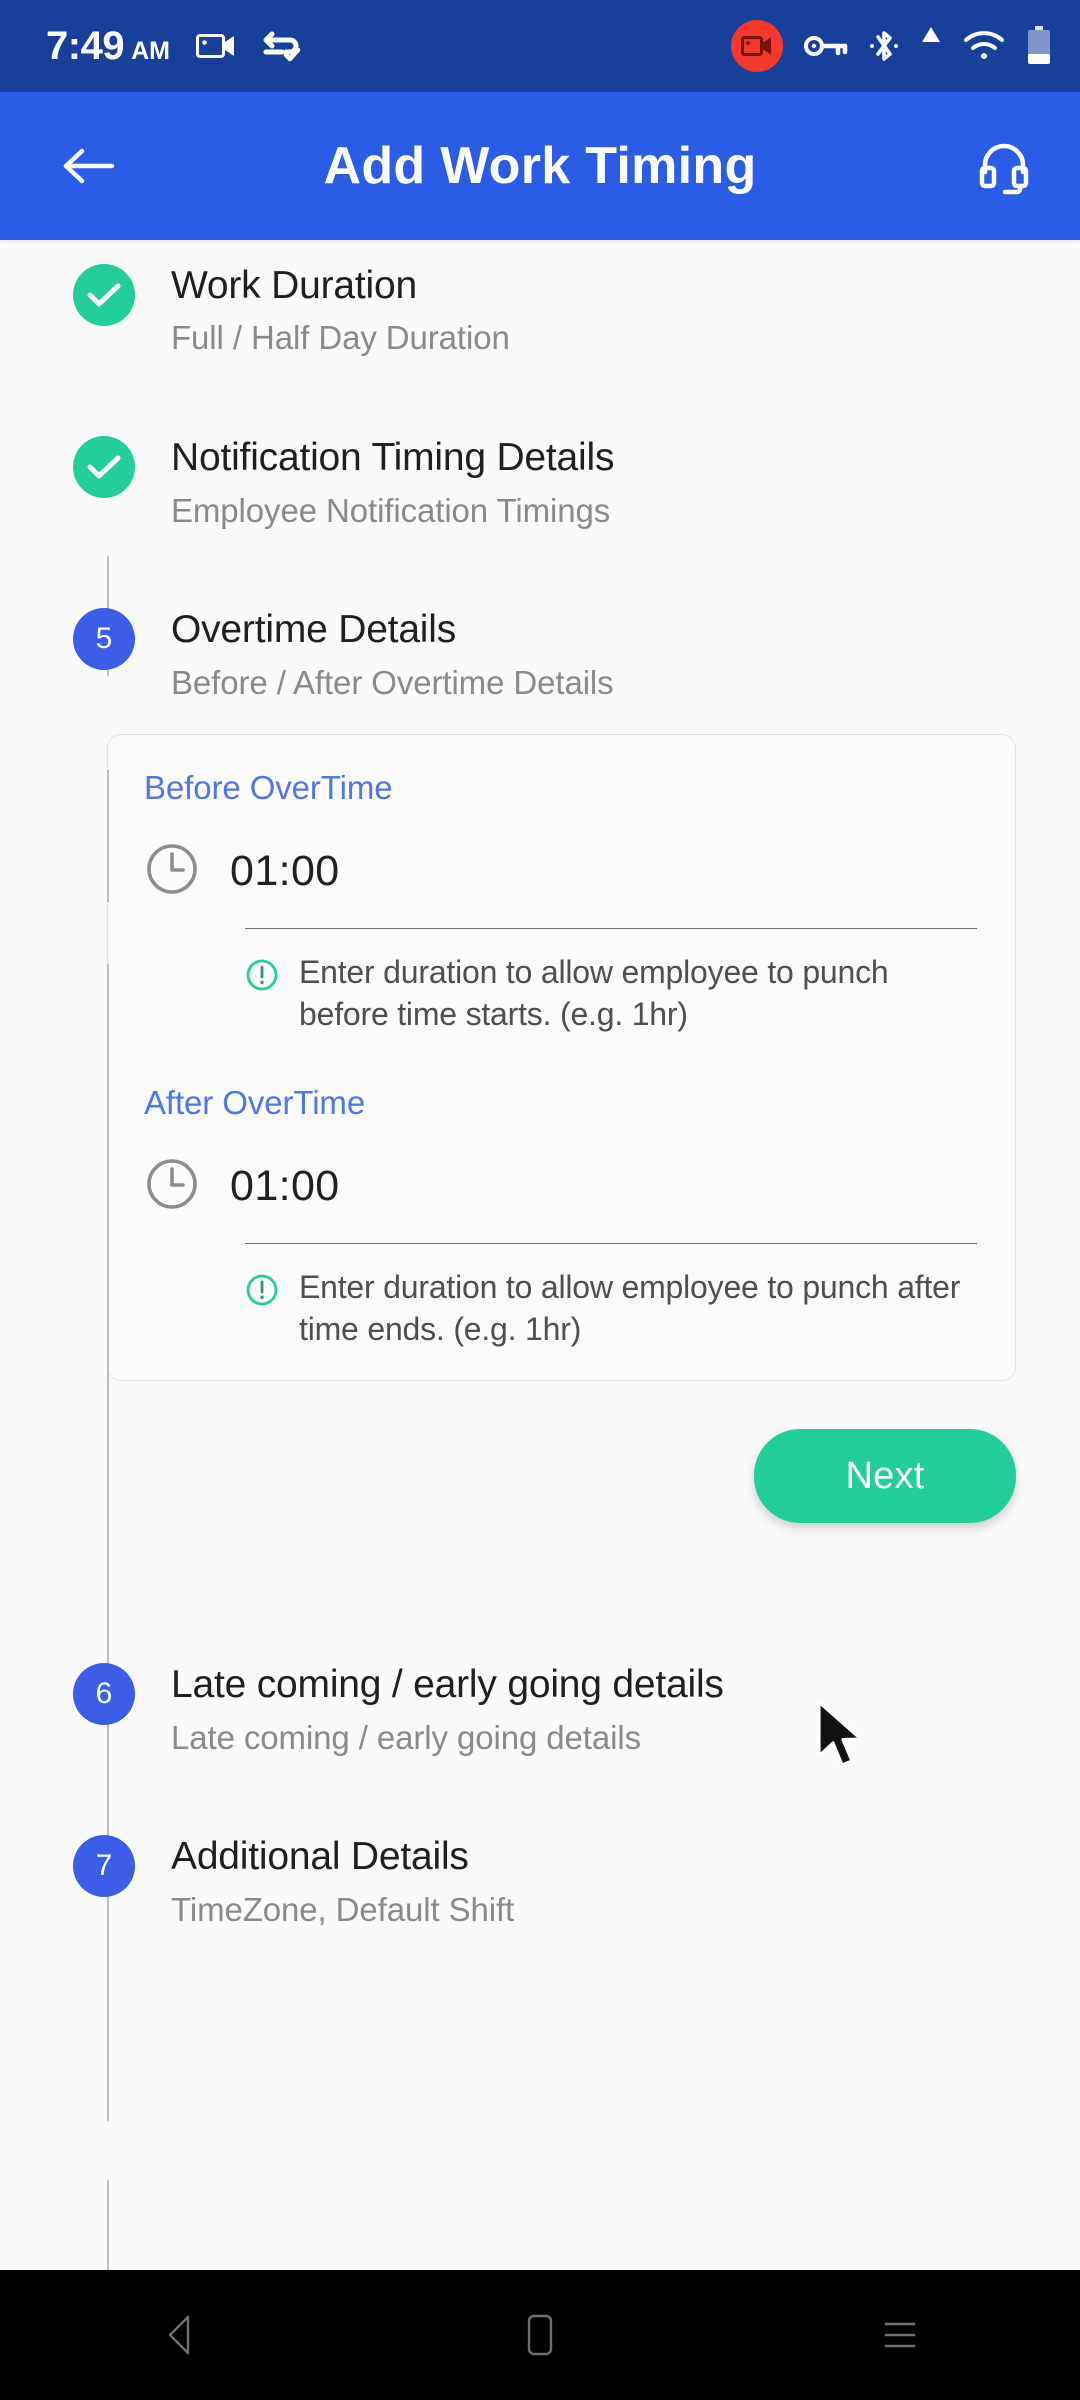  Describe the element at coordinates (611, 929) in the screenshot. I see `before-overtime-underline` at that location.